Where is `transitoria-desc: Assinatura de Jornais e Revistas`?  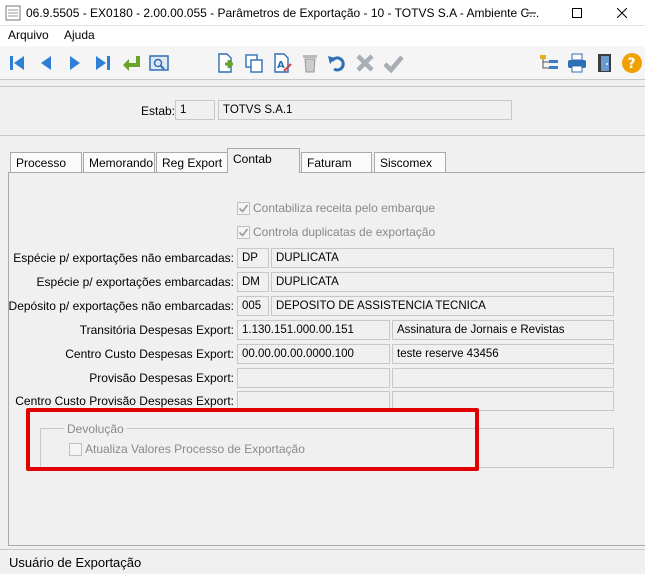
transitoria-desc: Assinatura de Jornais e Revistas is located at coordinates (503, 330).